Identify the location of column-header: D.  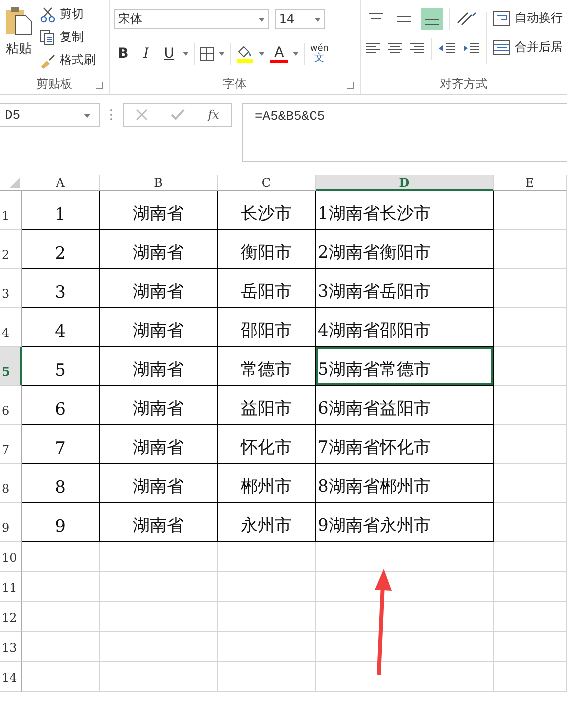
(405, 183).